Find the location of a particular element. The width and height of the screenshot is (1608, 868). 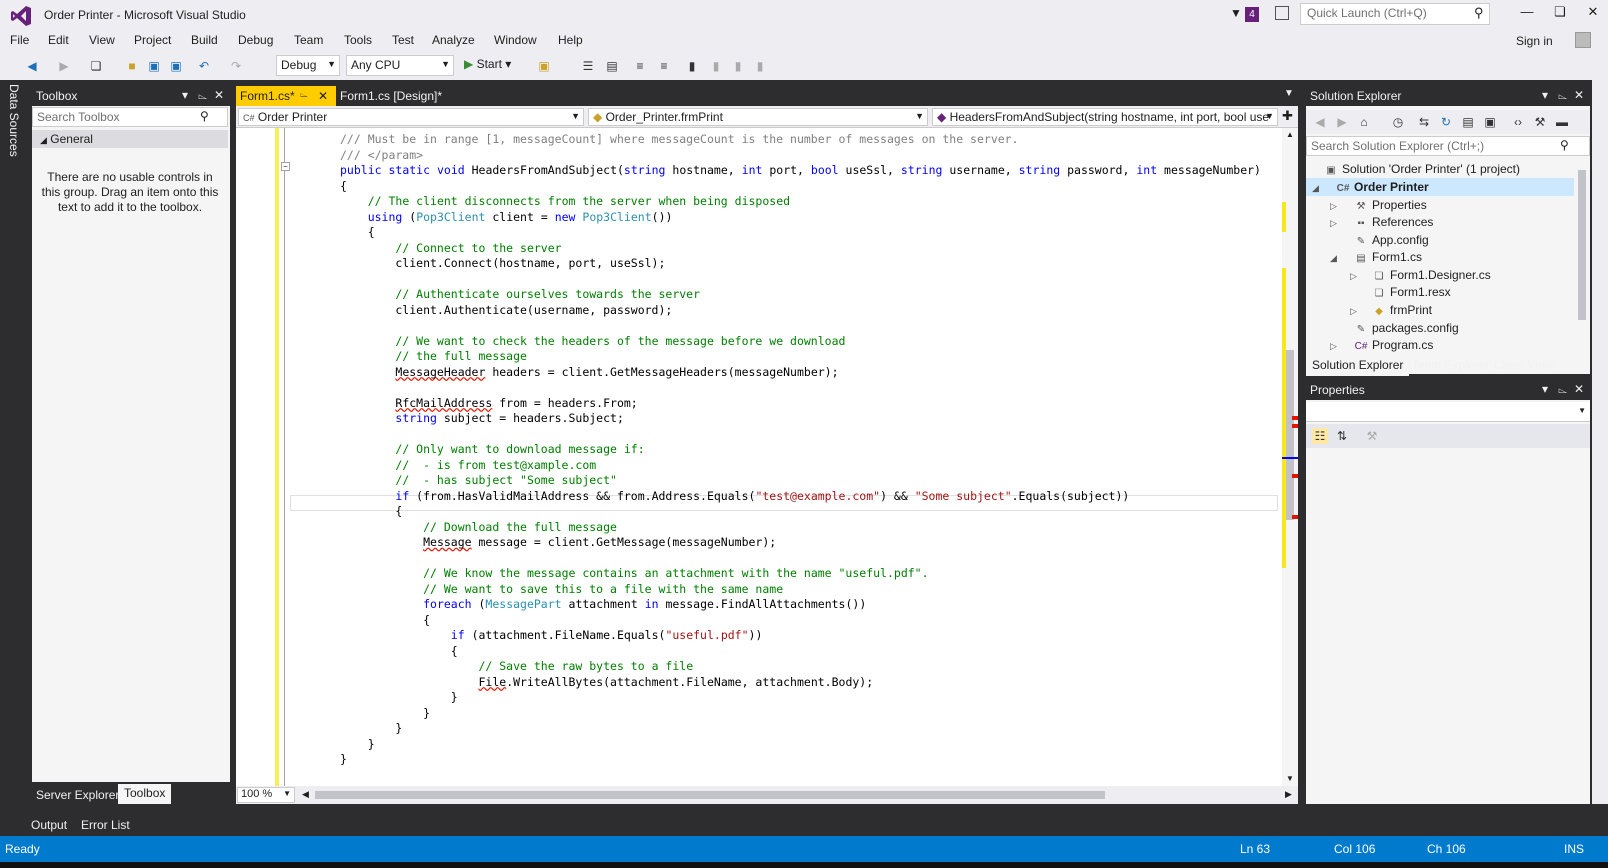

code-line: // Connect to the server is located at coordinates (450, 248).